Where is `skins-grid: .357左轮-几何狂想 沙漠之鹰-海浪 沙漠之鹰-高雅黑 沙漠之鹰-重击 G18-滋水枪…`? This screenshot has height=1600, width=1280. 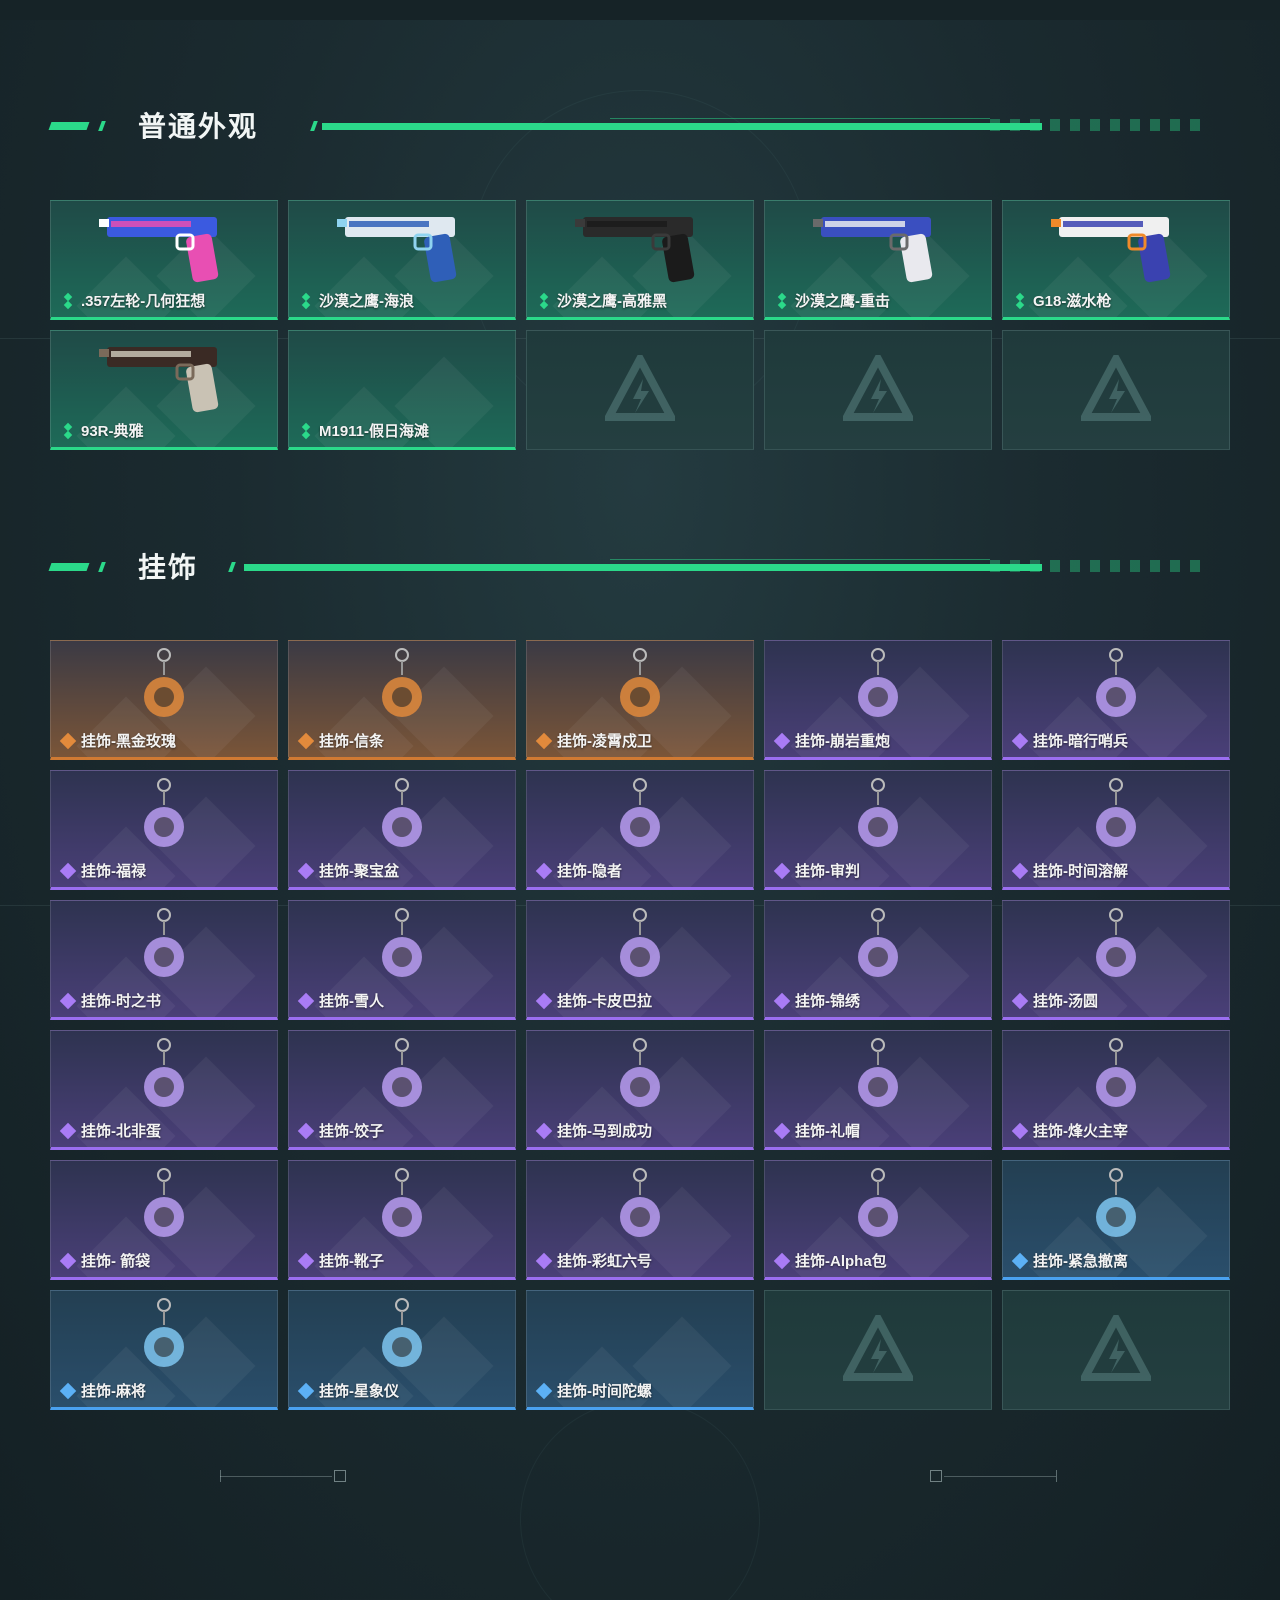 skins-grid: .357左轮-几何狂想 沙漠之鹰-海浪 沙漠之鹰-高雅黑 沙漠之鹰-重击 G18-滋水枪… is located at coordinates (640, 325).